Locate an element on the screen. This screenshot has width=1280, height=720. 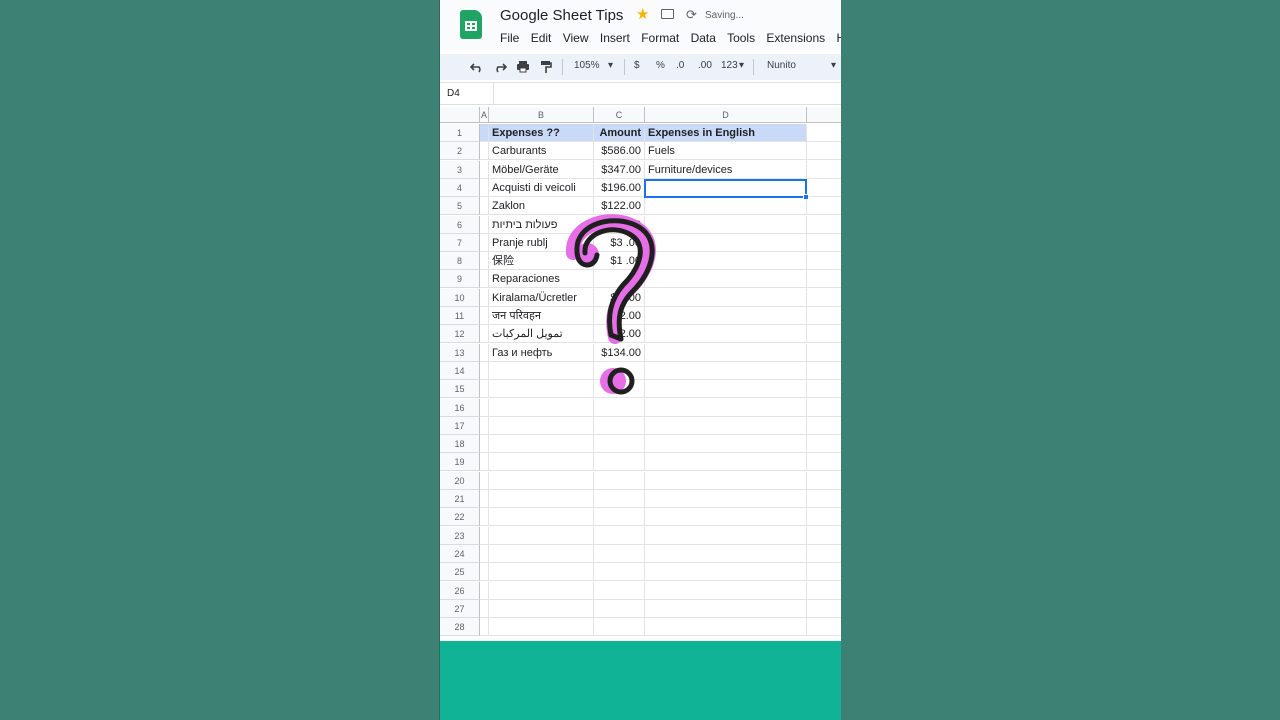
currency-format-button: $ is located at coordinates (637, 65).